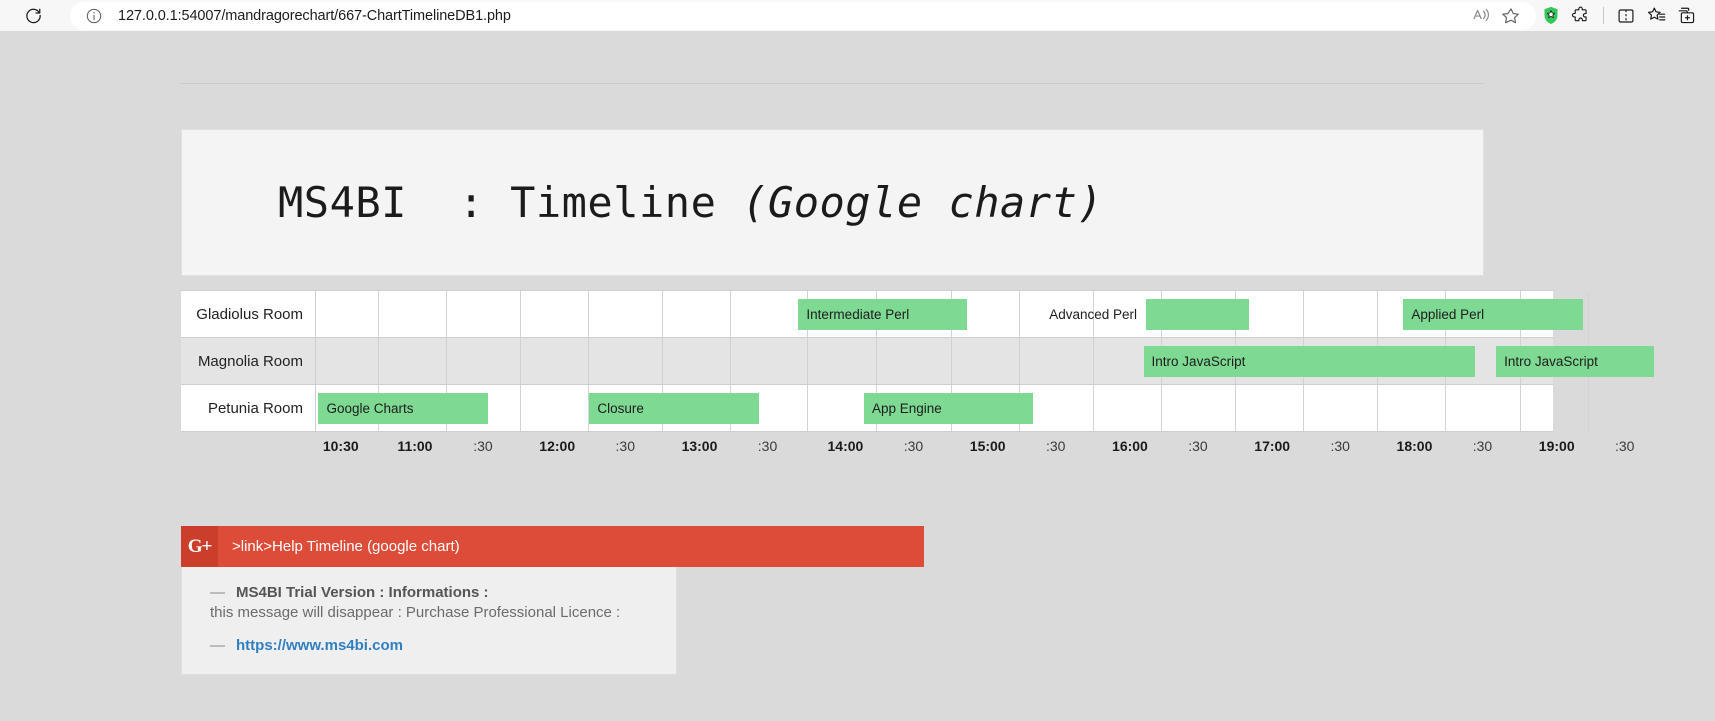 The width and height of the screenshot is (1715, 721). I want to click on axis-tick-label: 18:00, so click(1414, 446).